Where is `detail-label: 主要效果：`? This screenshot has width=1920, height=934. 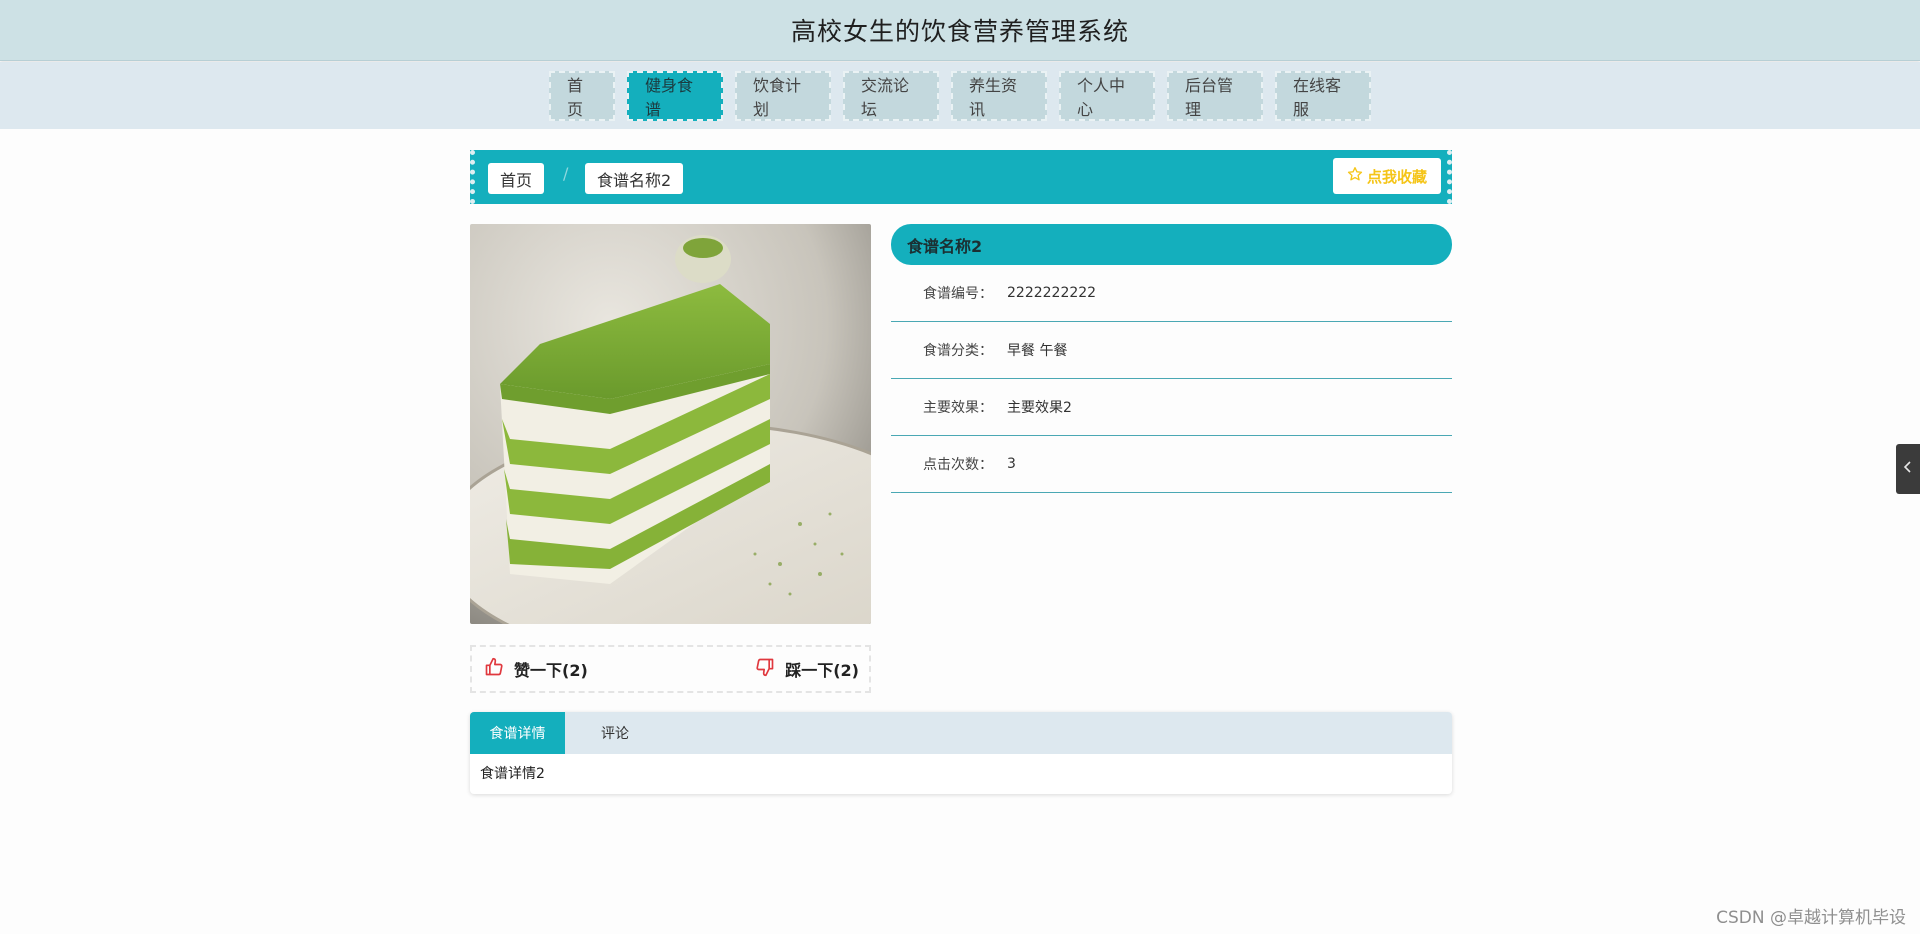
detail-label: 主要效果： is located at coordinates (958, 408).